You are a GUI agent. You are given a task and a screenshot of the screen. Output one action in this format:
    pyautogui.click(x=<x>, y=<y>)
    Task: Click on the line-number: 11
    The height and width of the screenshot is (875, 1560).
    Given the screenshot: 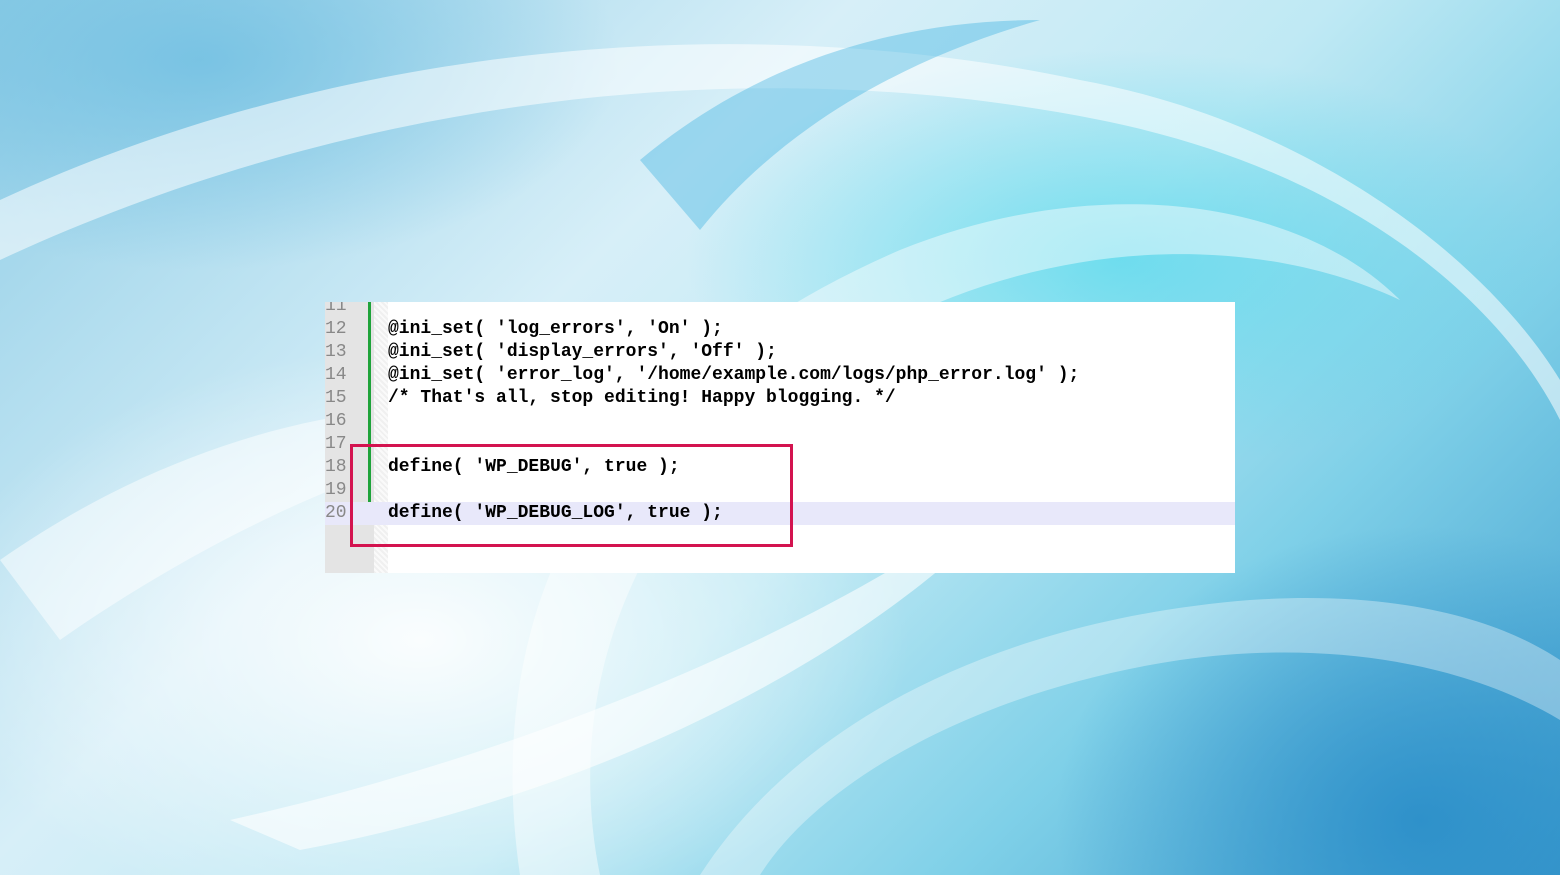 What is the action you would take?
    pyautogui.click(x=336, y=309)
    